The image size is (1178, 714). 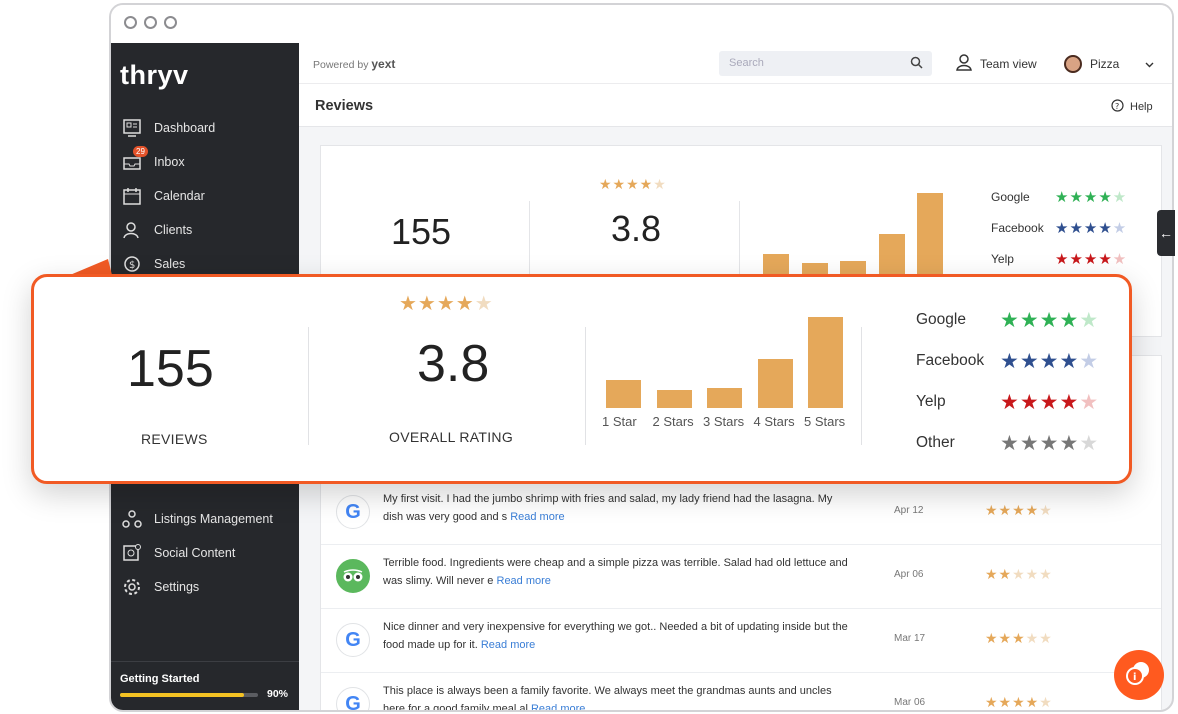 I want to click on rating-distribution-chart-small, so click(x=847, y=233).